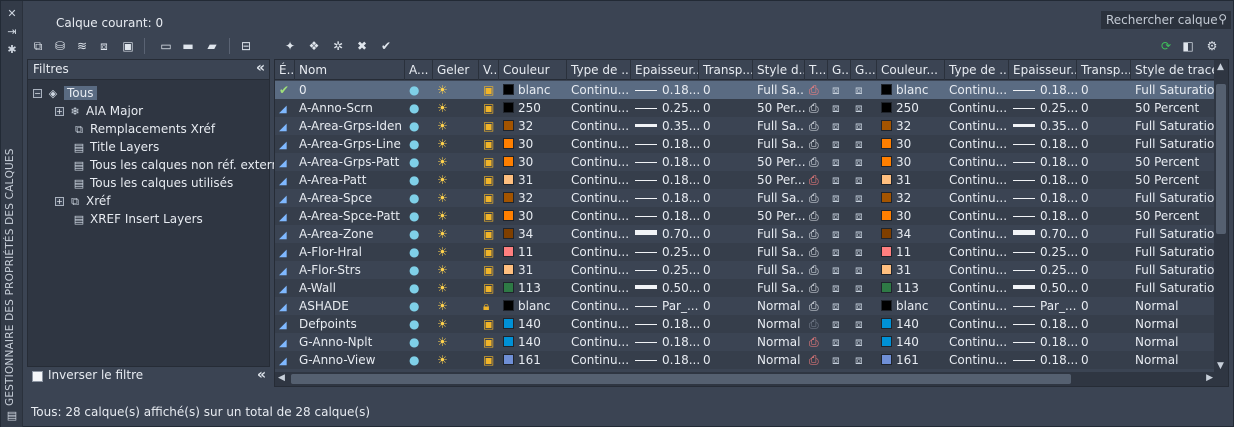 This screenshot has width=1234, height=427. What do you see at coordinates (59, 201) in the screenshot?
I see `expand-toggle-icon: +` at bounding box center [59, 201].